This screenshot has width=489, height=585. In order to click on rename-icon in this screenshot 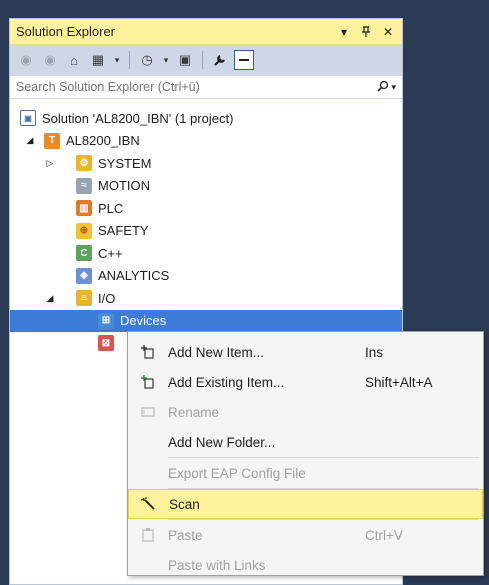, I will do `click(148, 412)`.